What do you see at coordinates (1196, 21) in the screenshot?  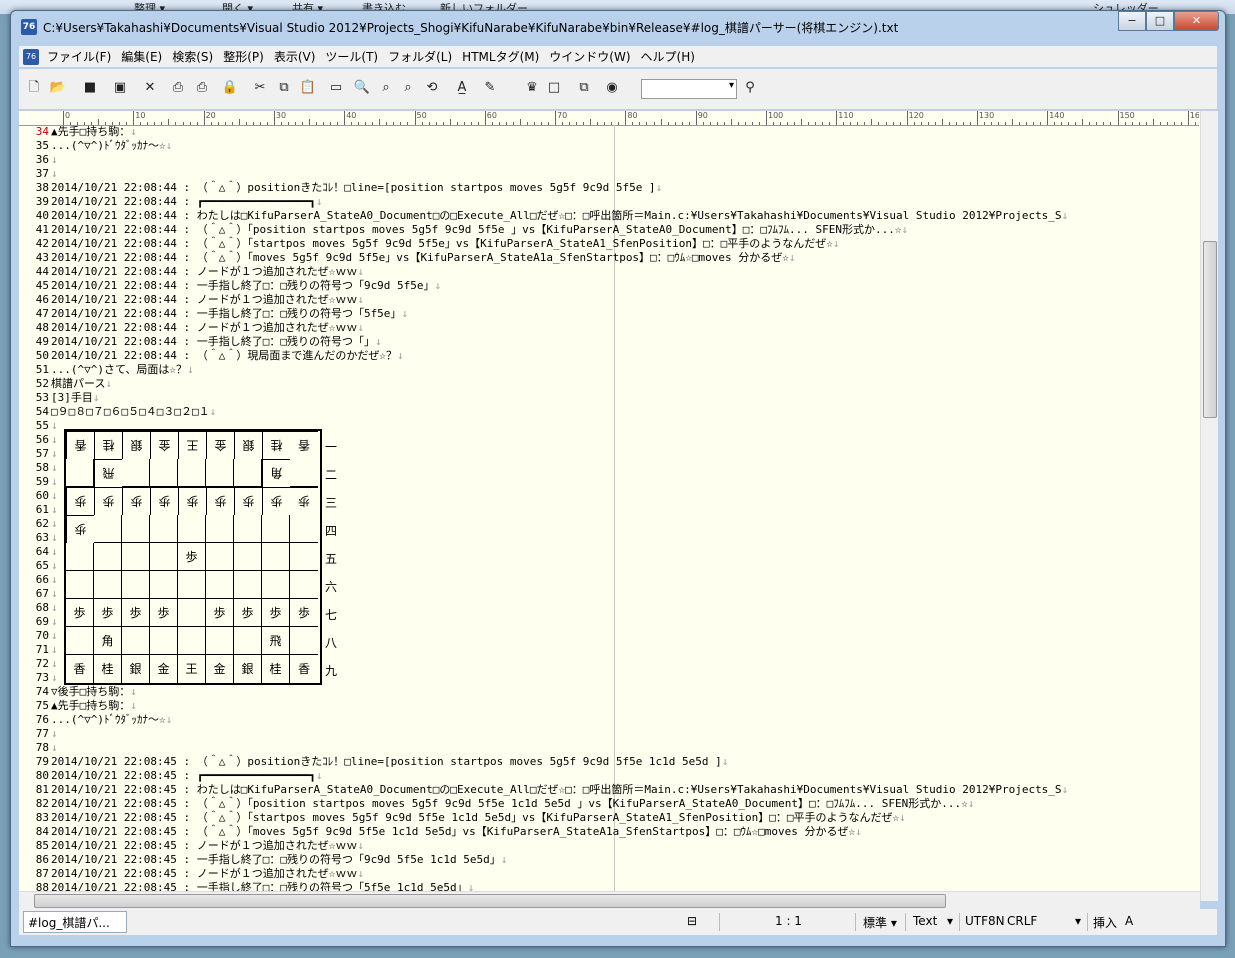 I see `close-button: ✕` at bounding box center [1196, 21].